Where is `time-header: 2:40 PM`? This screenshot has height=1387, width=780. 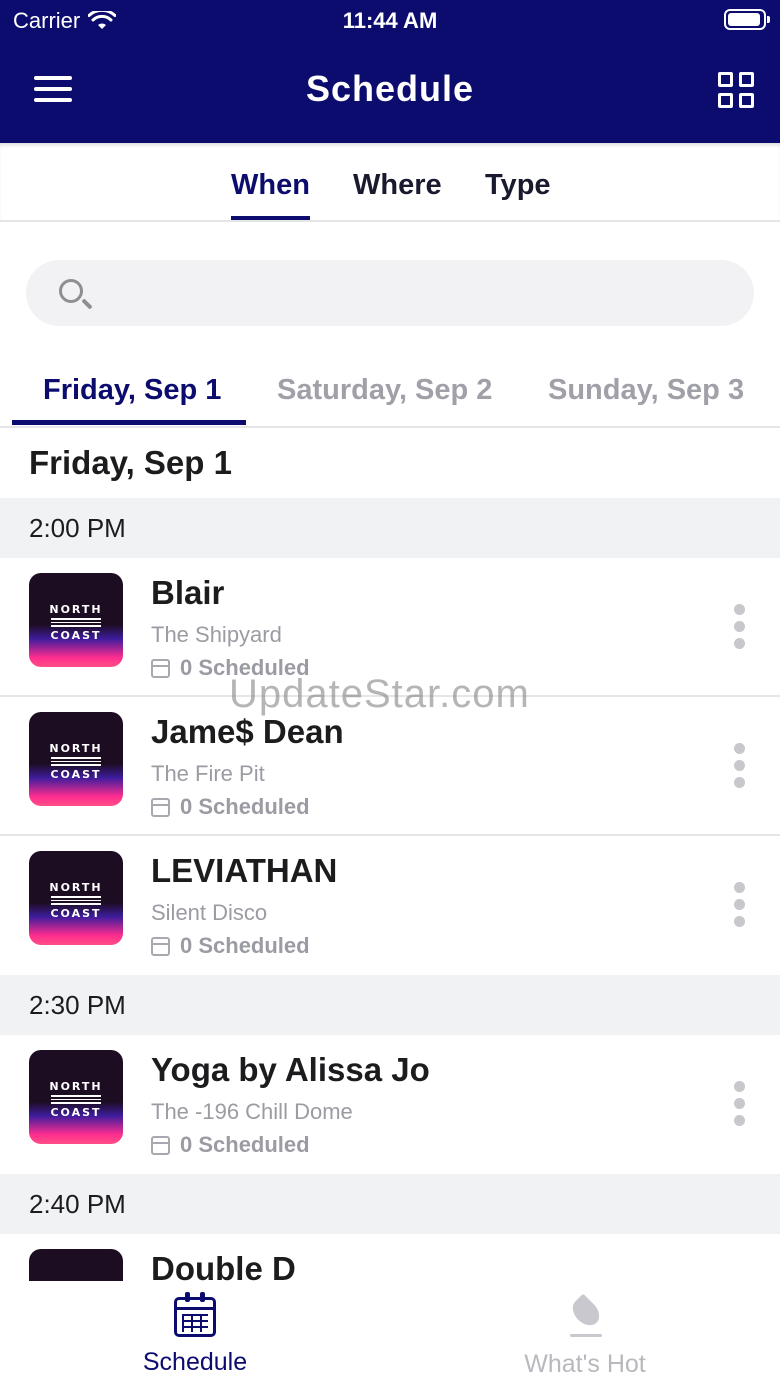
time-header: 2:40 PM is located at coordinates (390, 1204).